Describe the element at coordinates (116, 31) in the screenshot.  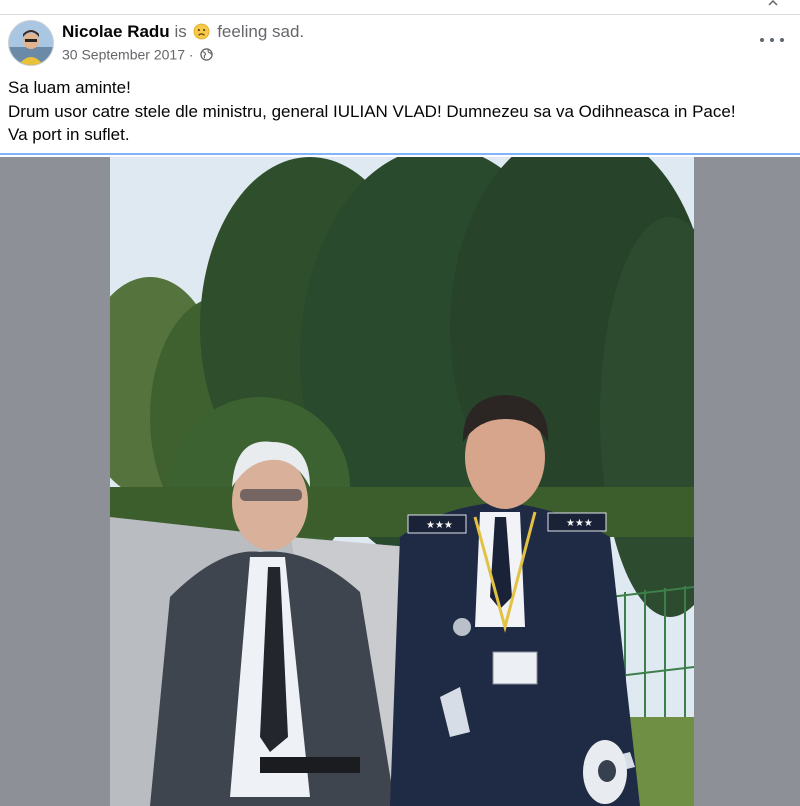
I see `author-name: Nicolae Radu` at that location.